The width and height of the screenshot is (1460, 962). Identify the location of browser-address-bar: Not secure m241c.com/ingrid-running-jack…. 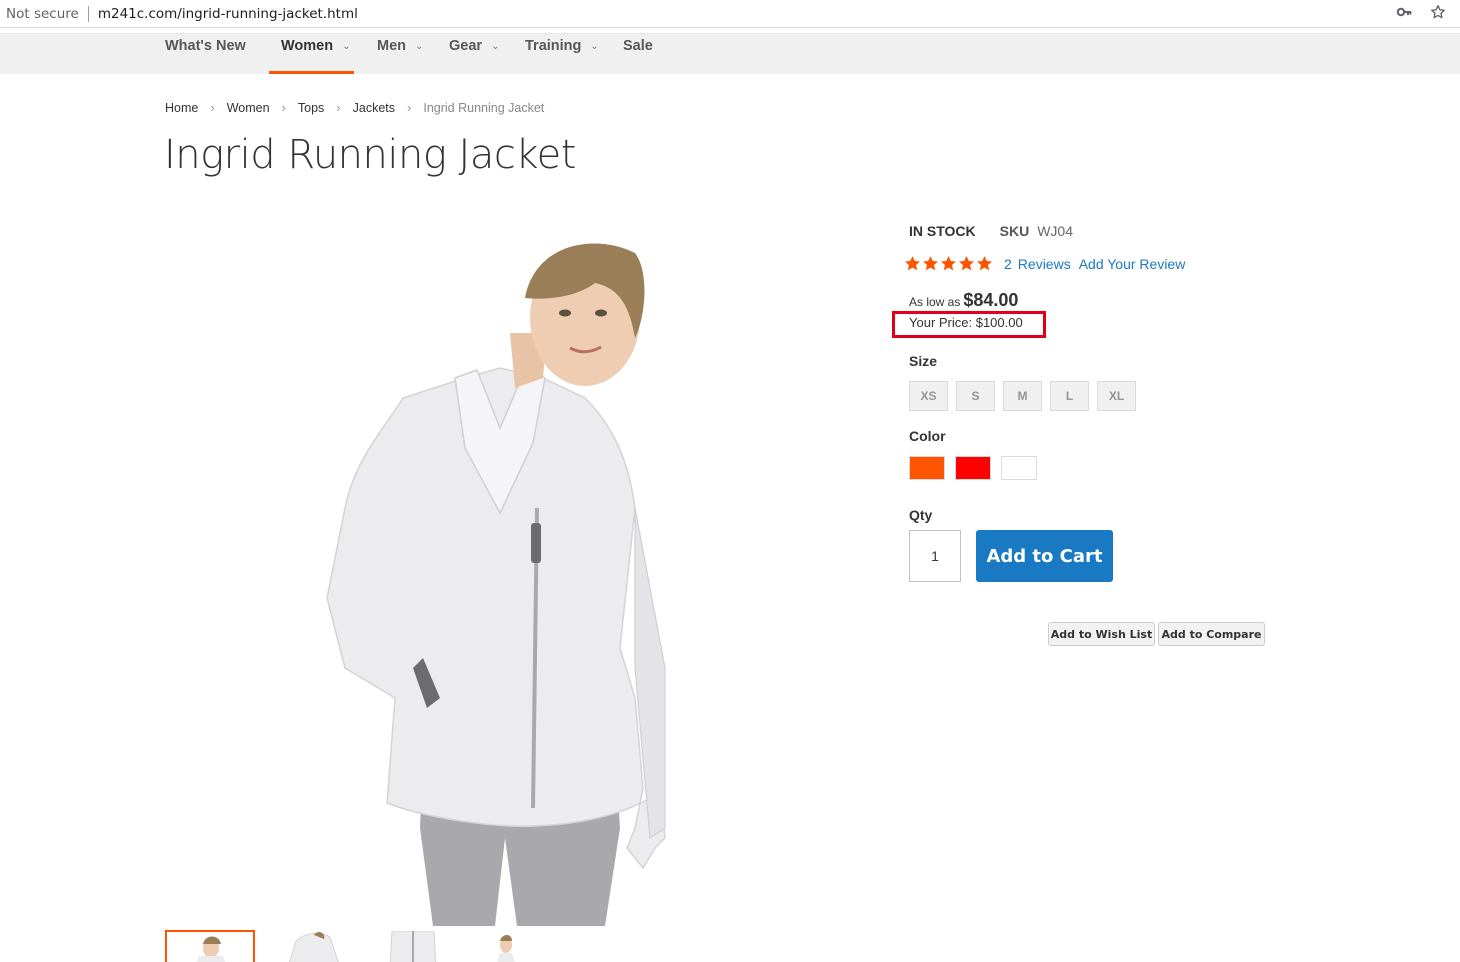
(730, 14).